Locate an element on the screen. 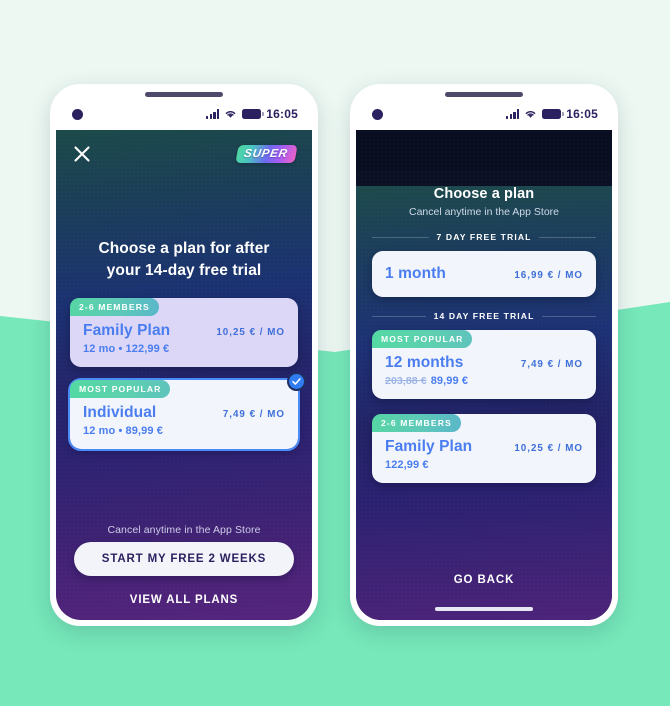 This screenshot has width=670, height=706. plan-old-price: 203,88 € is located at coordinates (406, 381).